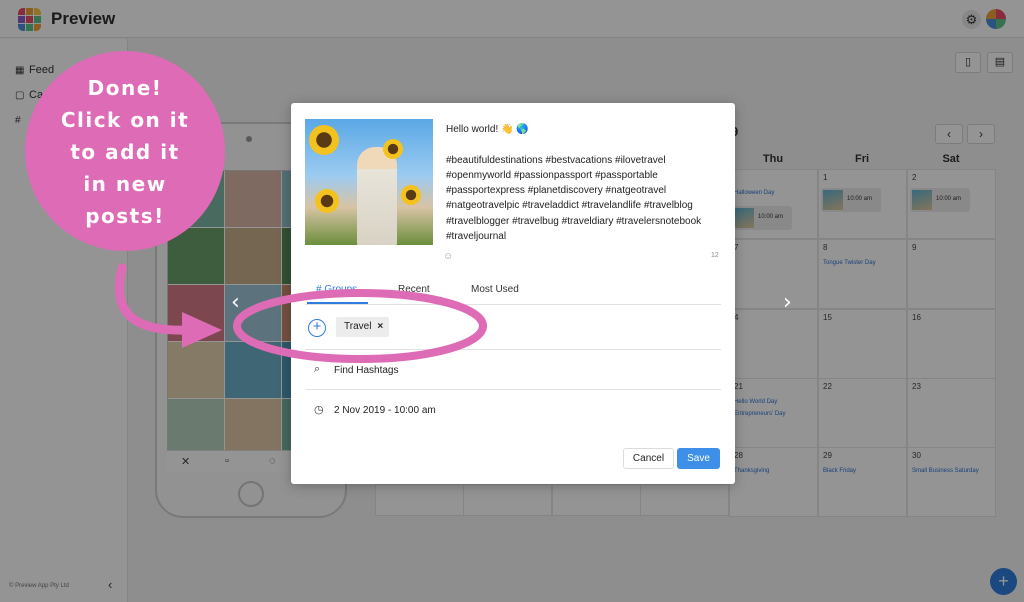  I want to click on post-image, so click(369, 182).